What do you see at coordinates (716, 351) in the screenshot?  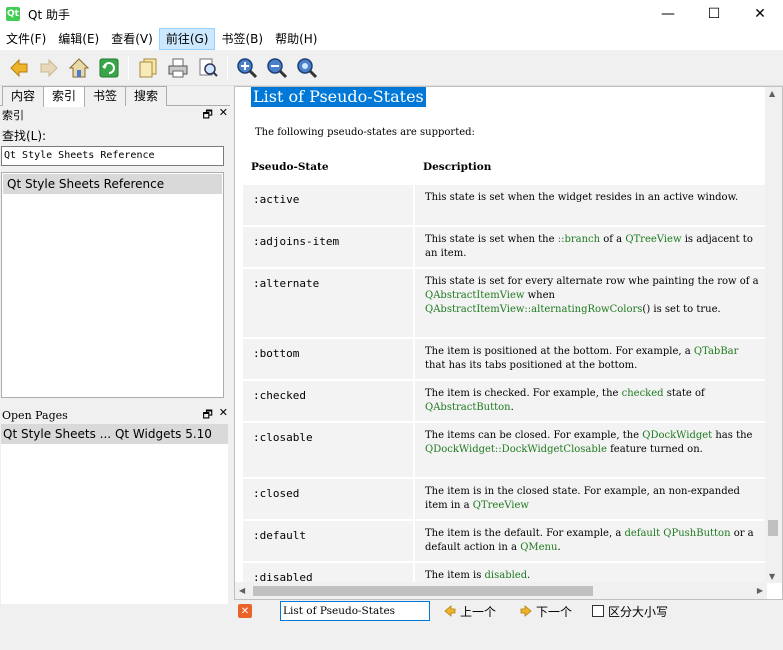 I see `doc-link: QTabBar` at bounding box center [716, 351].